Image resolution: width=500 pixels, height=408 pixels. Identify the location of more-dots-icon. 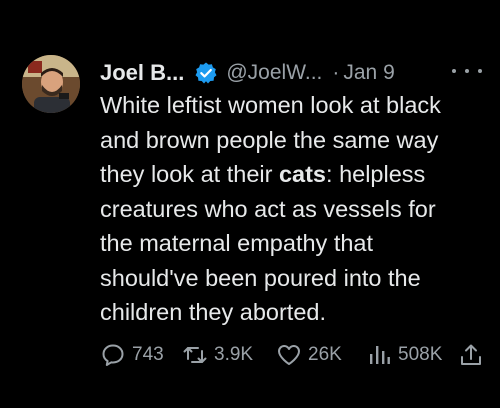
(467, 71).